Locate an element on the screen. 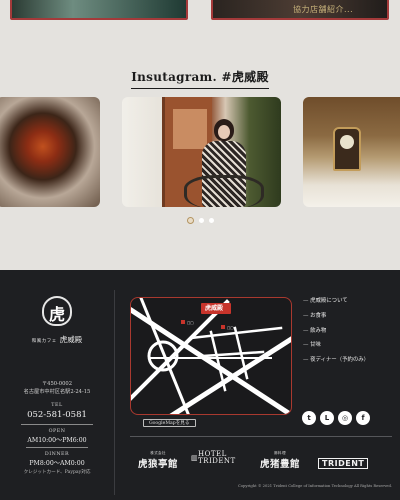 The height and width of the screenshot is (500, 400). tiger-logo-icon: 虎 is located at coordinates (57, 311).